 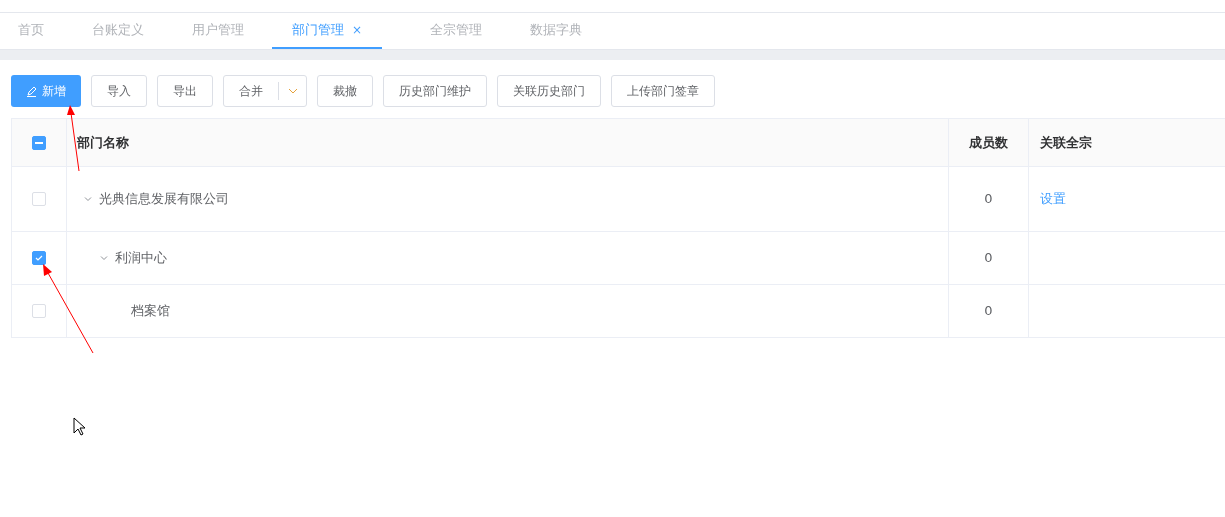 I want to click on select-all-checkbox, so click(x=39, y=142).